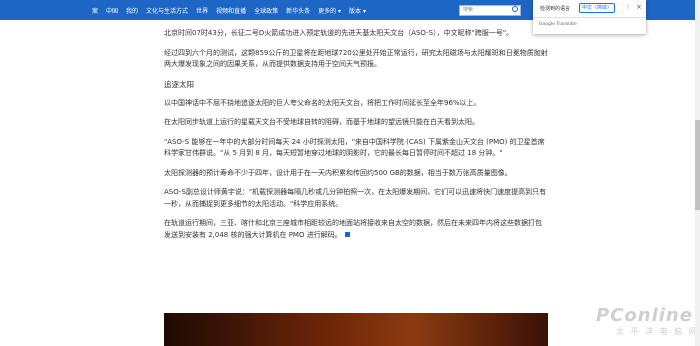 The height and width of the screenshot is (346, 700). I want to click on nav-item-policy: 全球政策, so click(266, 10).